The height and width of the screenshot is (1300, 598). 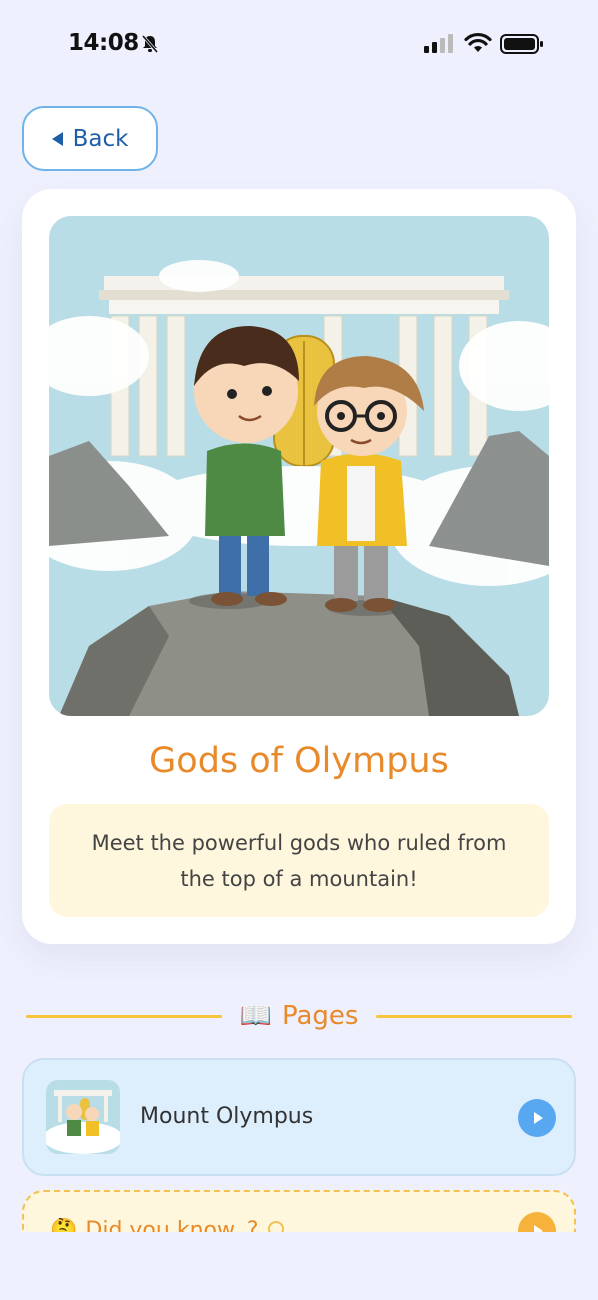 I want to click on back-button: Back, so click(x=90, y=138).